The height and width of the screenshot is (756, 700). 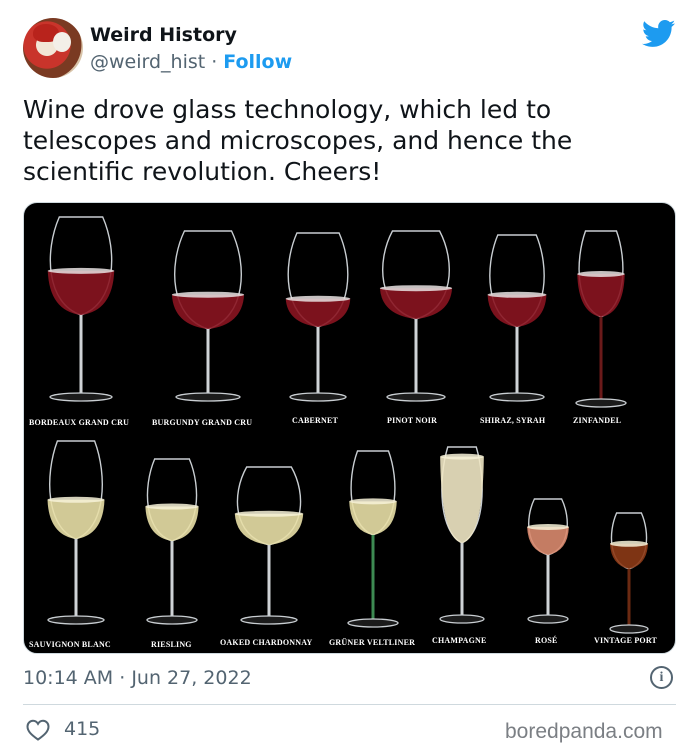 I want to click on glass-label: VINTAGE PORT, so click(x=626, y=640).